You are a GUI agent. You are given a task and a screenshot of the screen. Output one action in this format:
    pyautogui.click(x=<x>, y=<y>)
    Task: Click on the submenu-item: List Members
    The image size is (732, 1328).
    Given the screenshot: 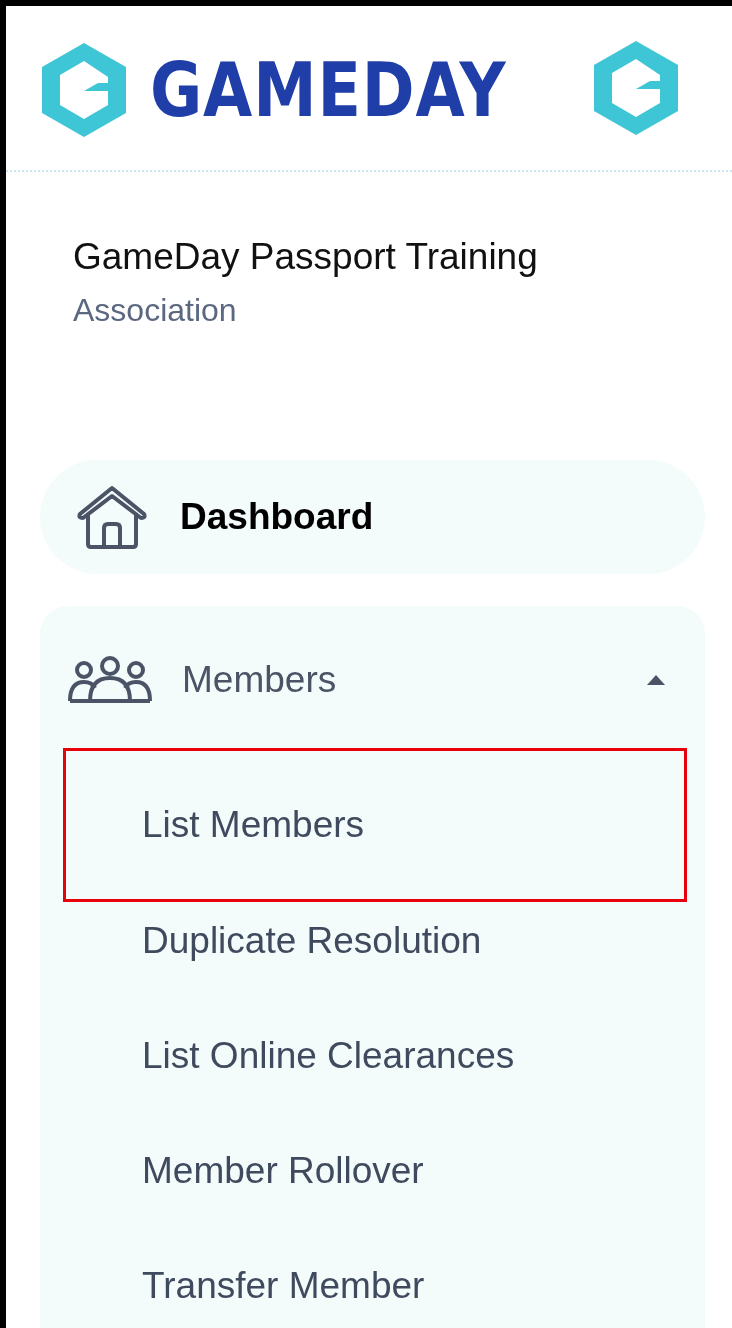 What is the action you would take?
    pyautogui.click(x=253, y=825)
    